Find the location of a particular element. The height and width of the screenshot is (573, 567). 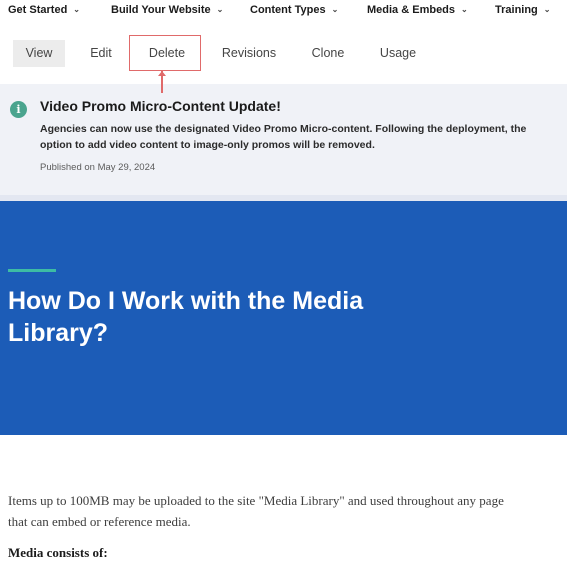

tab-view: View is located at coordinates (39, 53).